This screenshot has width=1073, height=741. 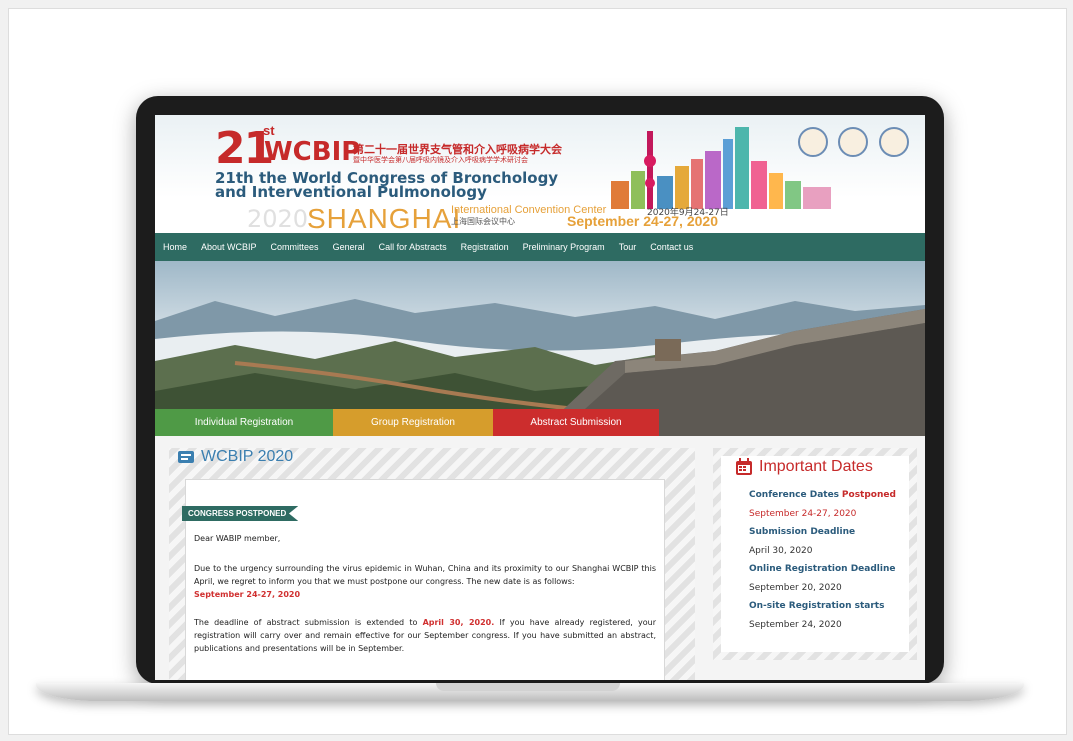 I want to click on edition-suffix: st, so click(x=269, y=130).